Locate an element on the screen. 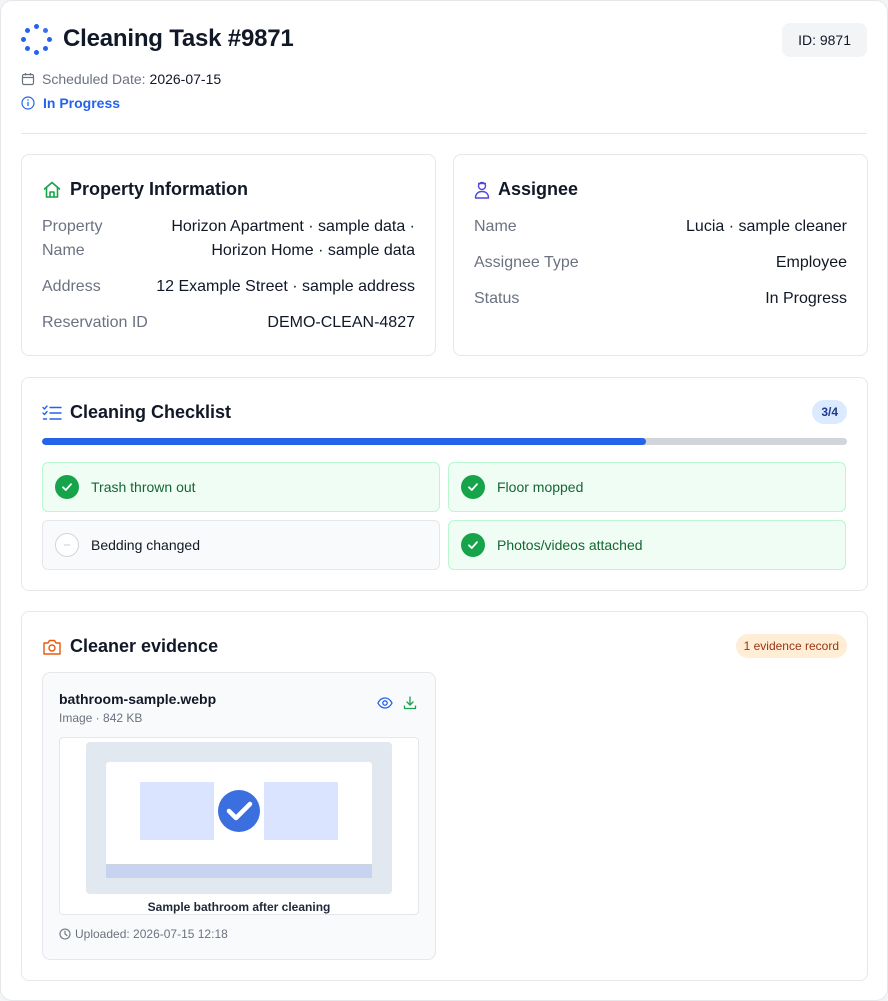 The width and height of the screenshot is (888, 1001). assignee-header: Assignee is located at coordinates (526, 189).